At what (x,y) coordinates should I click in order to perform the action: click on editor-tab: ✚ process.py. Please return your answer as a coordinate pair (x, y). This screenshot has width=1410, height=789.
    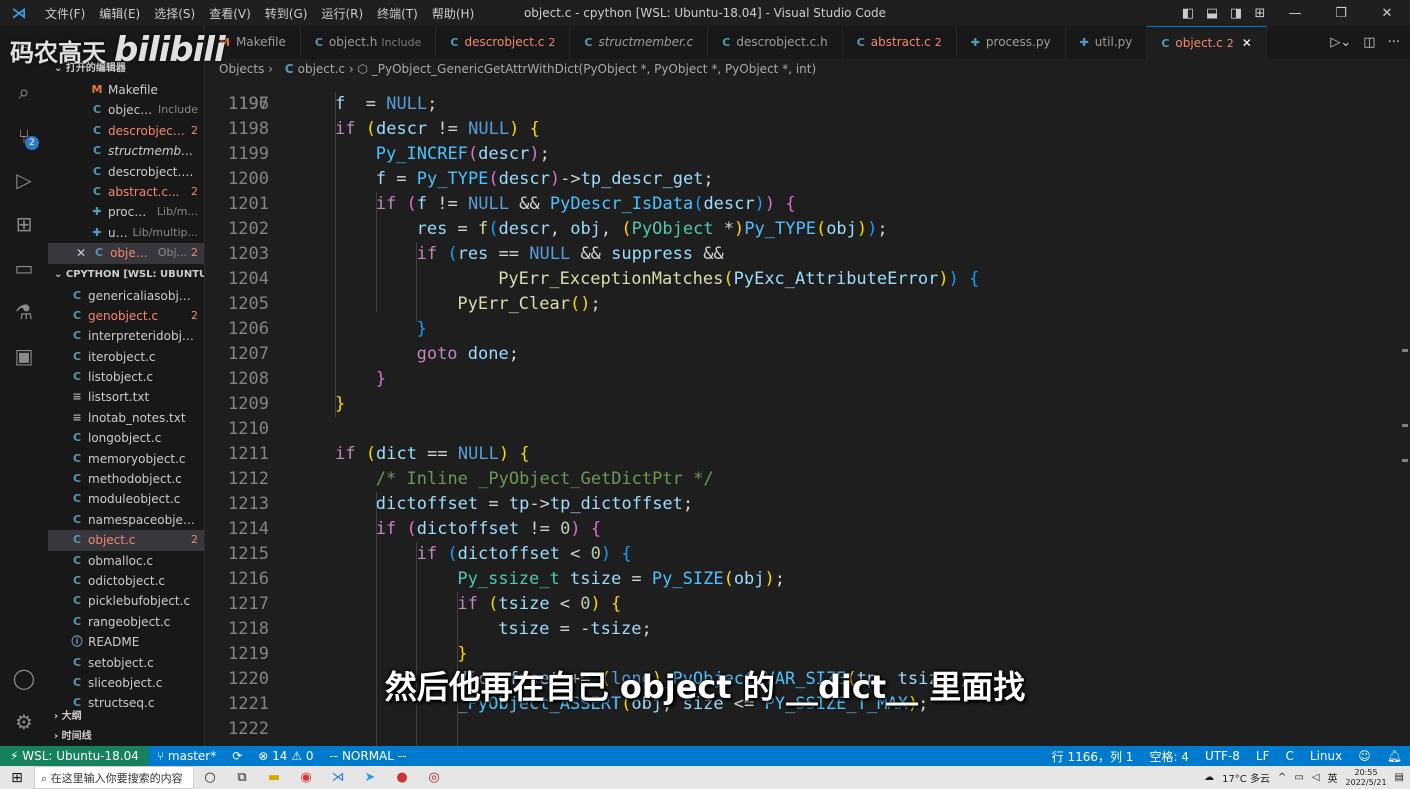
    Looking at the image, I should click on (1011, 42).